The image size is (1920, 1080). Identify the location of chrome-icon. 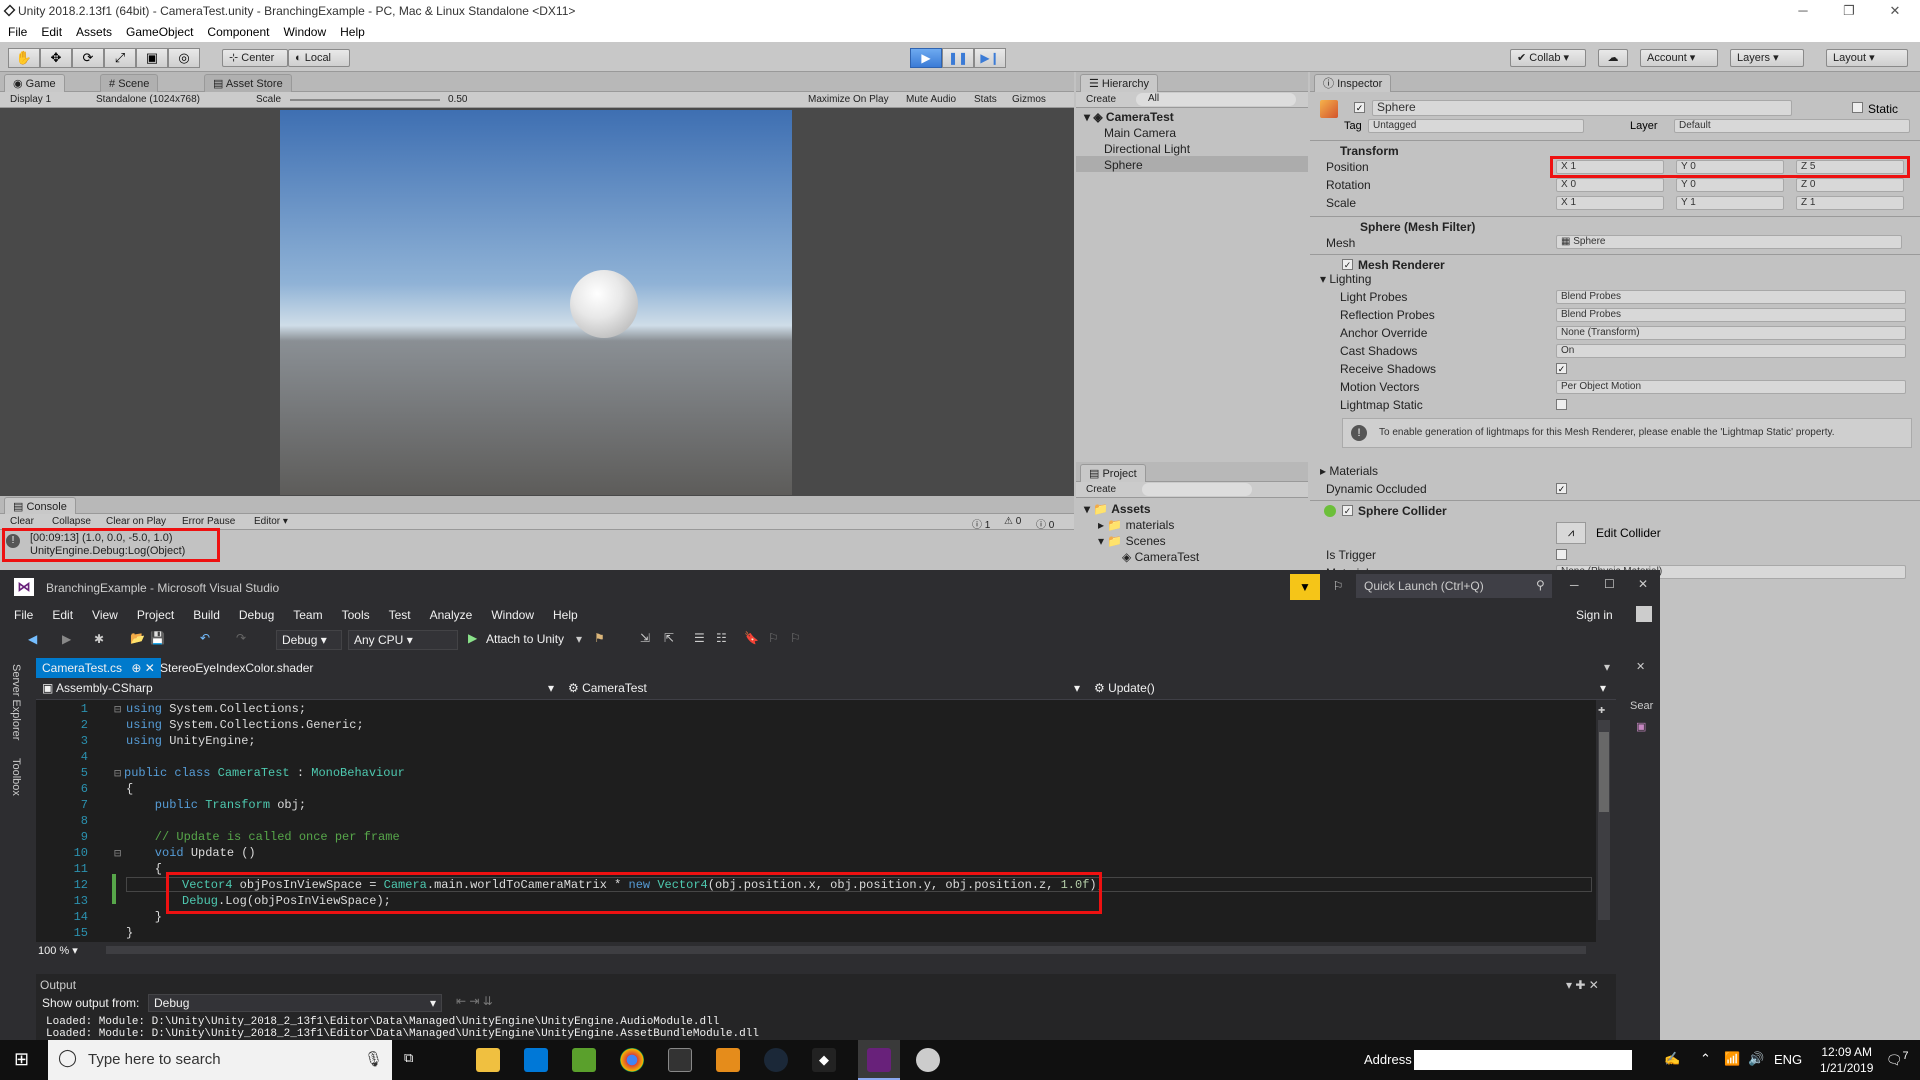
(632, 1060).